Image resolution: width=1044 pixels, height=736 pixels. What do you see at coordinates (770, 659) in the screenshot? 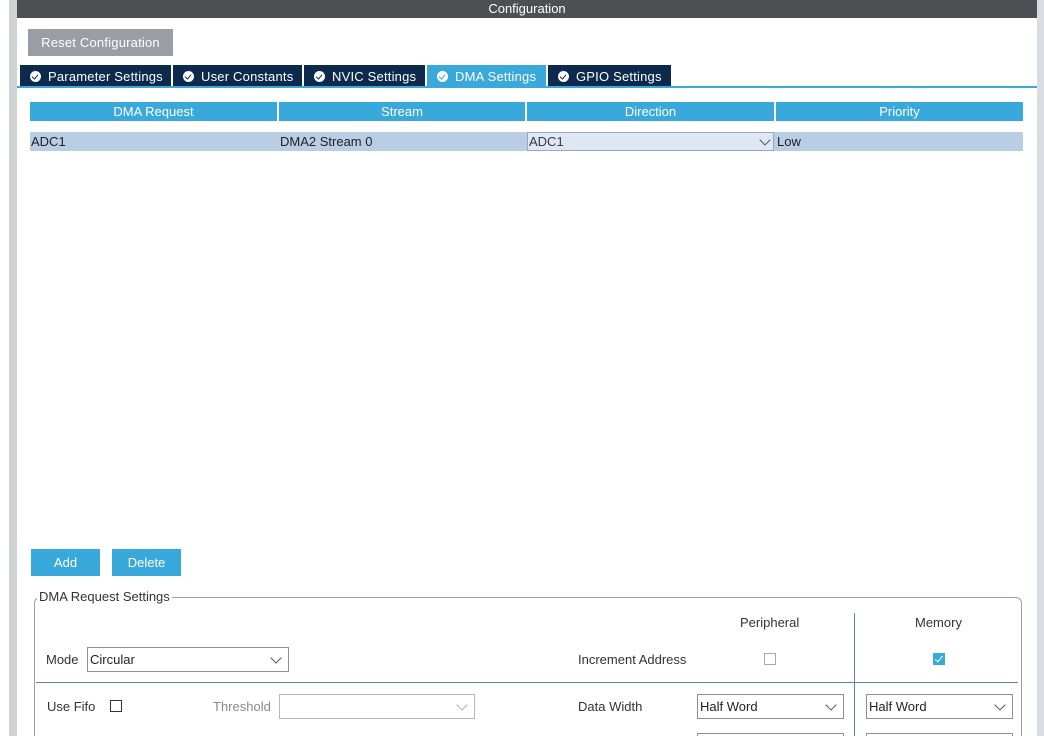
I see `peripheral-increment-checkbox` at bounding box center [770, 659].